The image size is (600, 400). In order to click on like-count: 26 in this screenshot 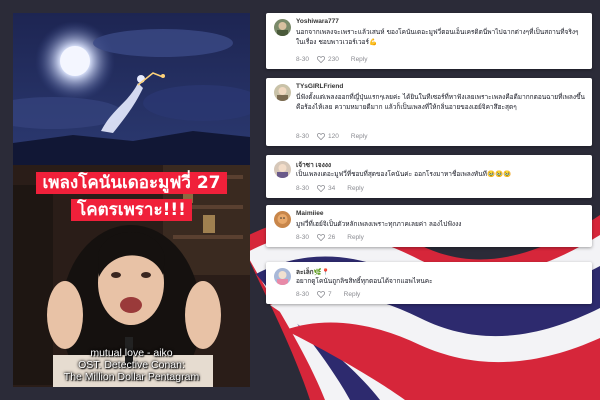, I will do `click(332, 237)`.